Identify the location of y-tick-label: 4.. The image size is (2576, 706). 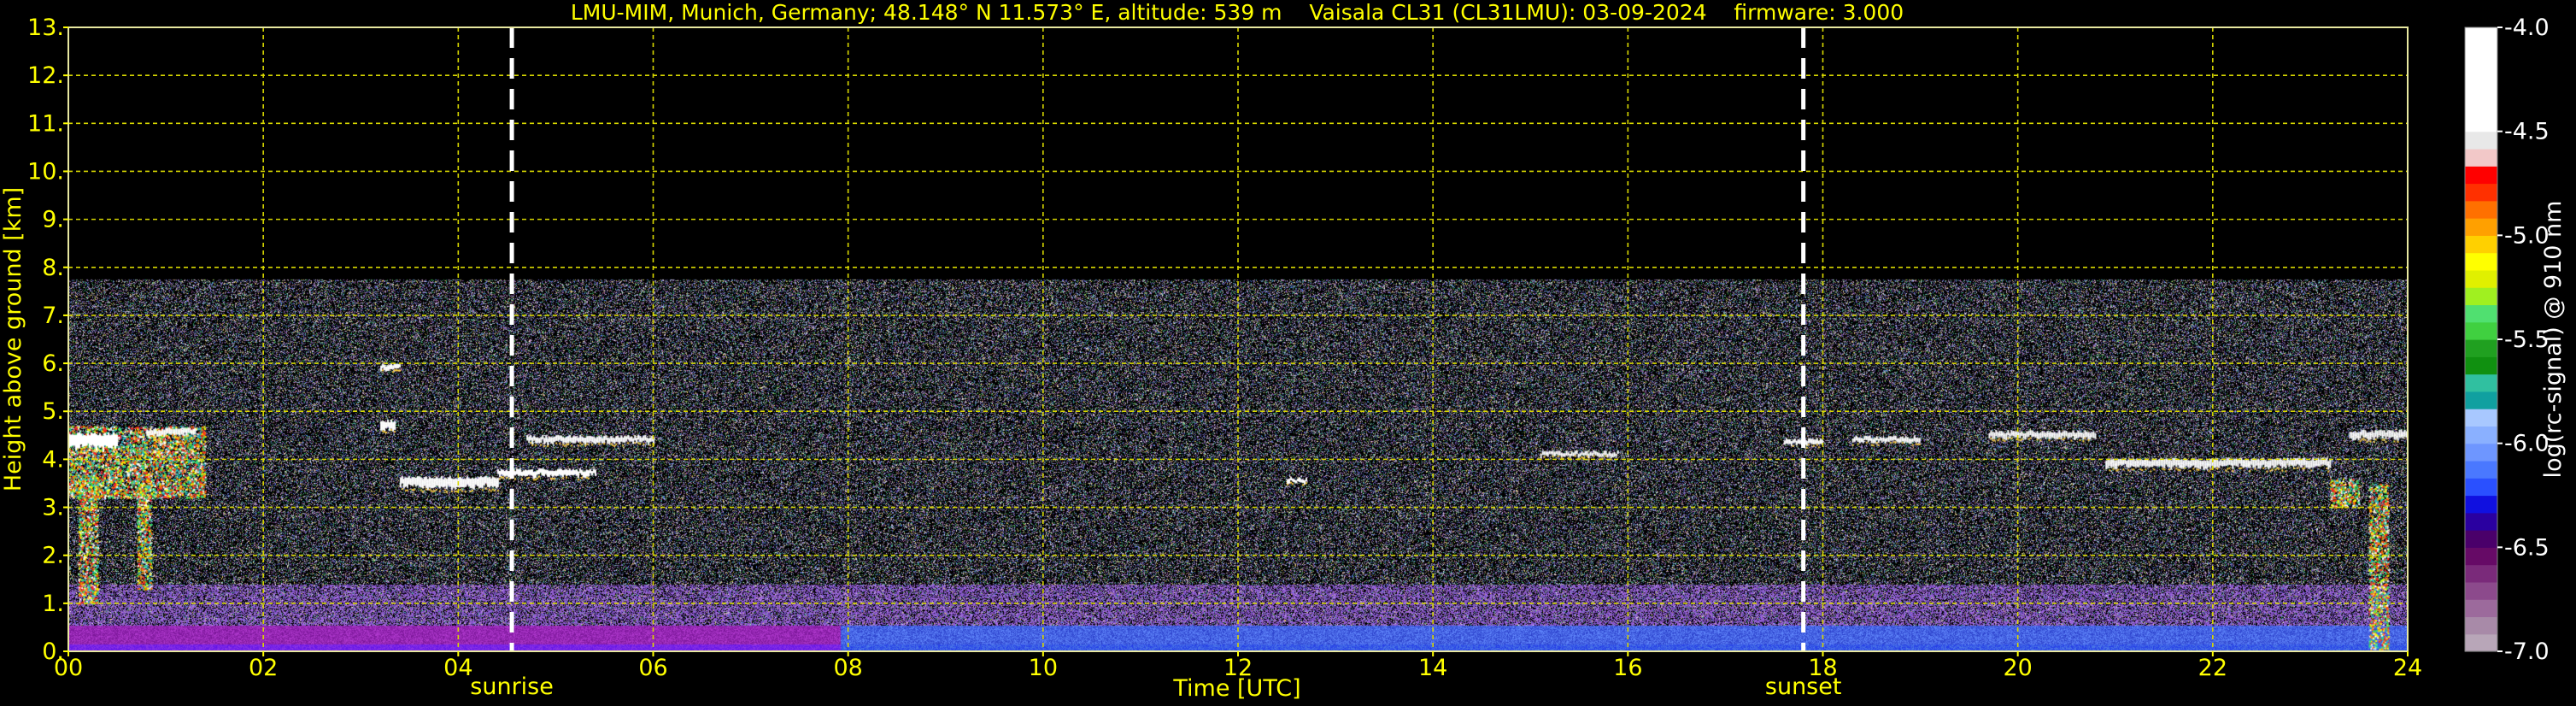
(53, 459).